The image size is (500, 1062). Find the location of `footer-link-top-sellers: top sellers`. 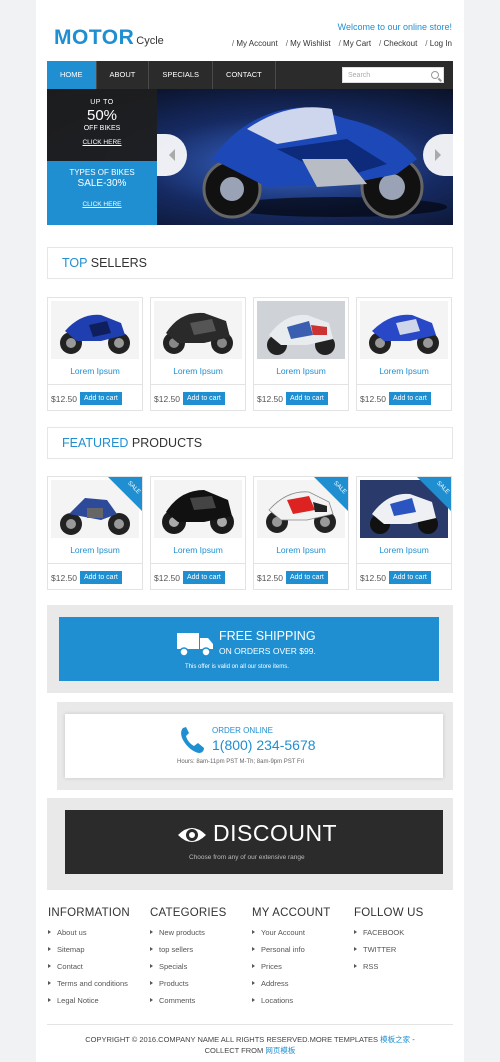

footer-link-top-sellers: top sellers is located at coordinates (200, 953).